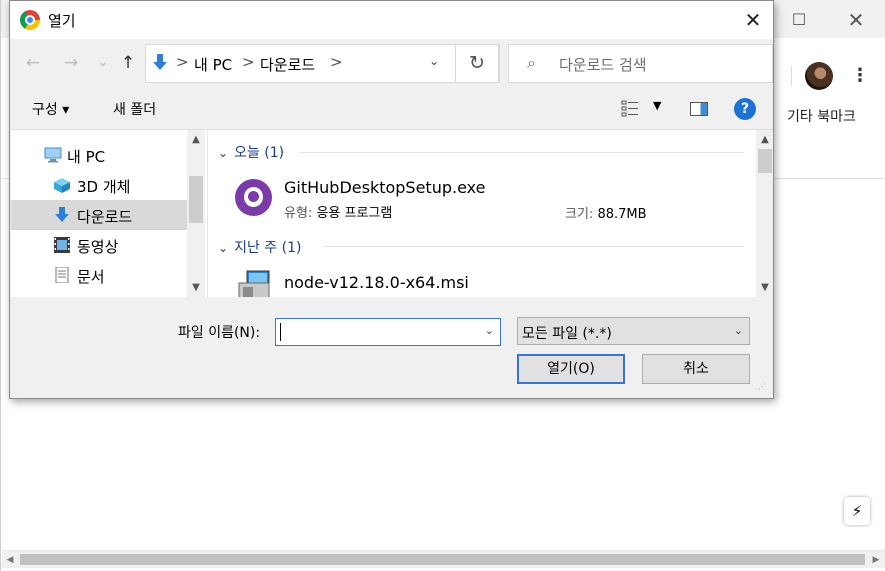  I want to click on profile-avatar, so click(819, 76).